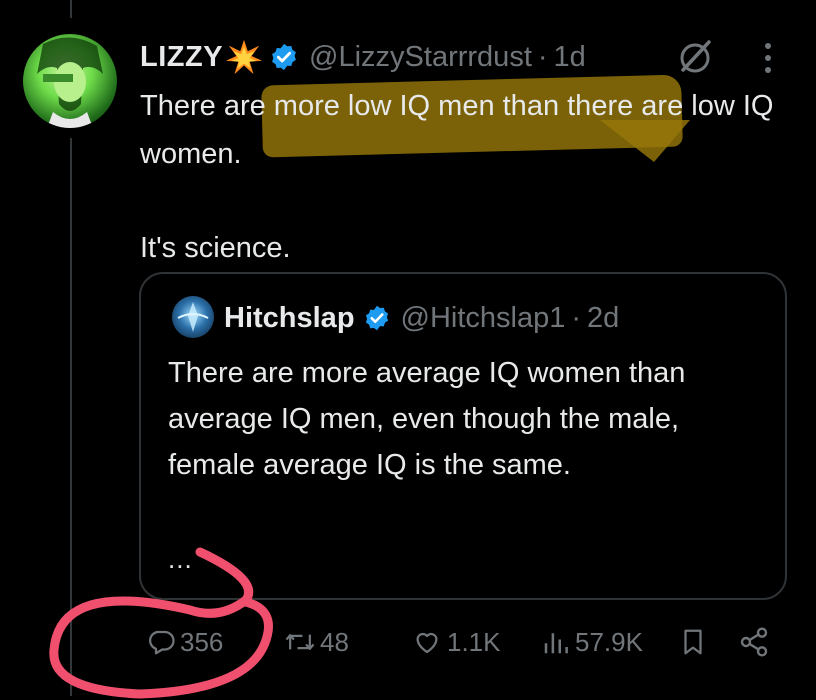 Image resolution: width=816 pixels, height=700 pixels. I want to click on share-icon, so click(754, 642).